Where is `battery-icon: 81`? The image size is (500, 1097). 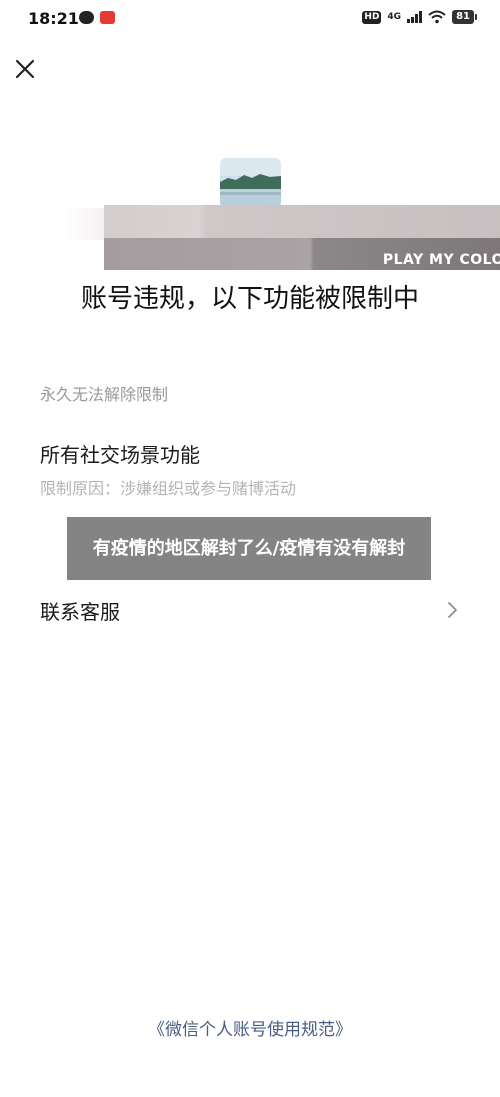 battery-icon: 81 is located at coordinates (464, 17).